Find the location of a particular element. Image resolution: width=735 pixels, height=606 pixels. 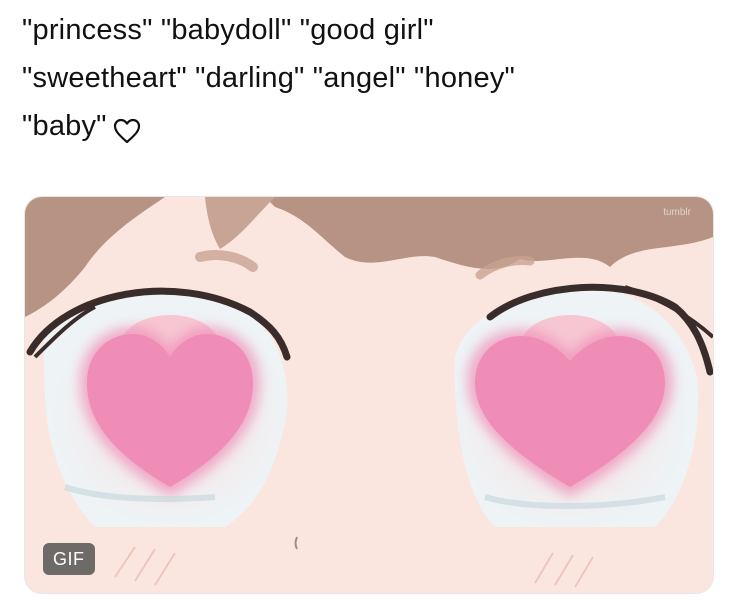

media-watermark: tumblr is located at coordinates (677, 212).